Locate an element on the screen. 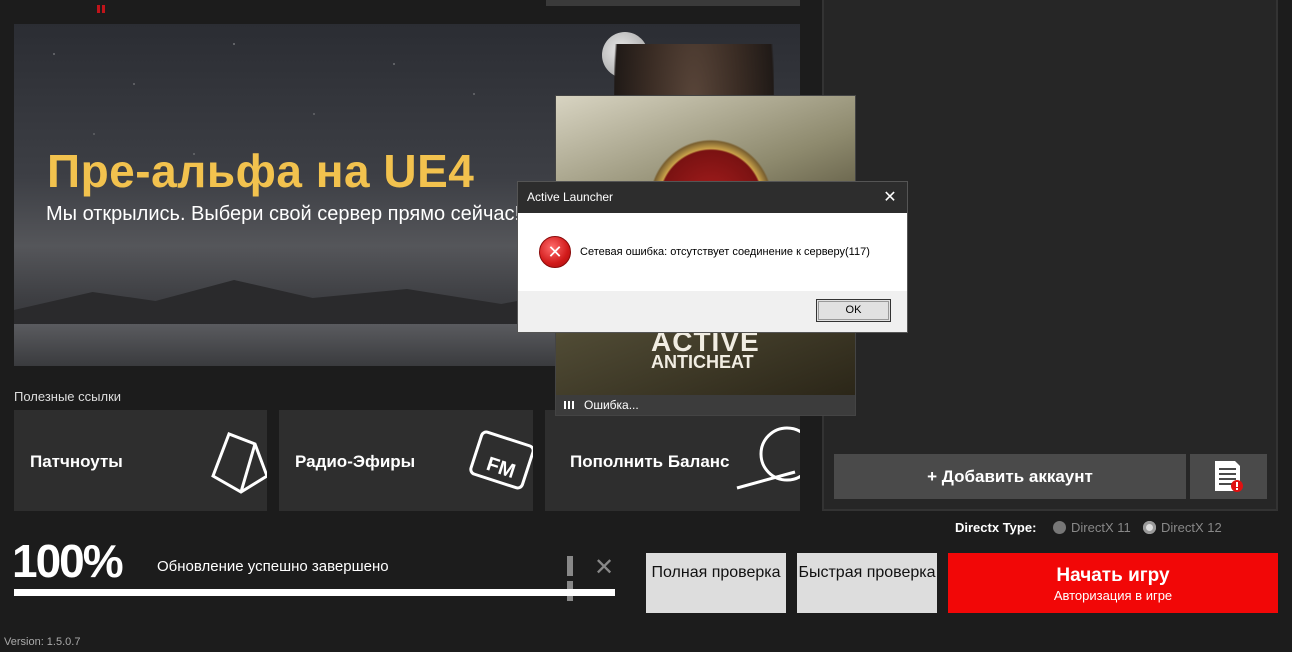 This screenshot has width=1292, height=652. cancel-update-icon: ✕ is located at coordinates (604, 567).